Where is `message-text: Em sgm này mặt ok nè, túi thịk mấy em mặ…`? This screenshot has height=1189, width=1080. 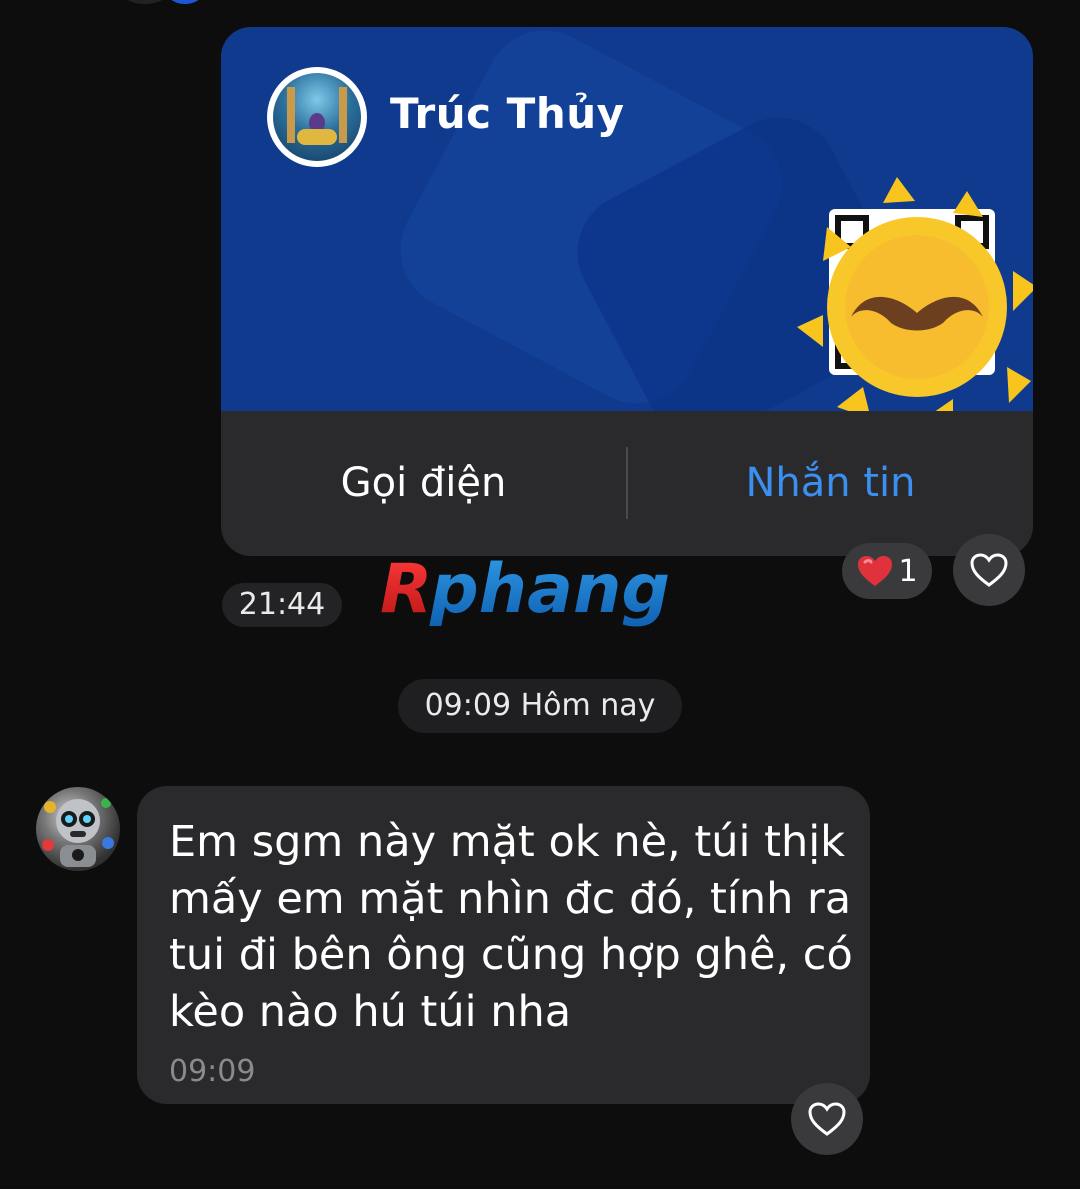 message-text: Em sgm này mặt ok nè, túi thịk mấy em mặ… is located at coordinates (511, 927).